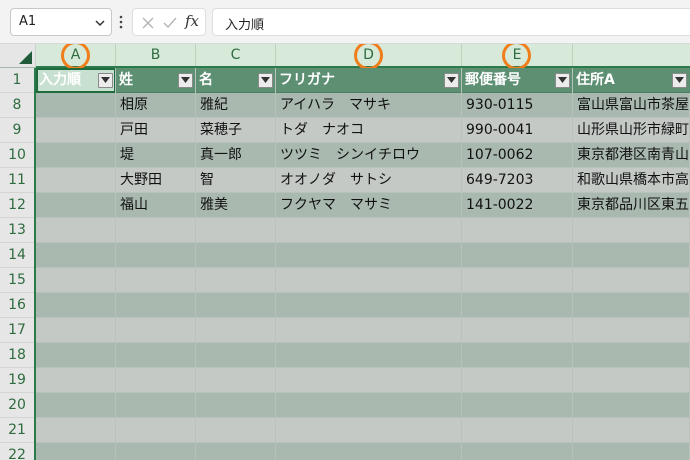  Describe the element at coordinates (517, 130) in the screenshot. I see `table-cell: 990-0041` at that location.